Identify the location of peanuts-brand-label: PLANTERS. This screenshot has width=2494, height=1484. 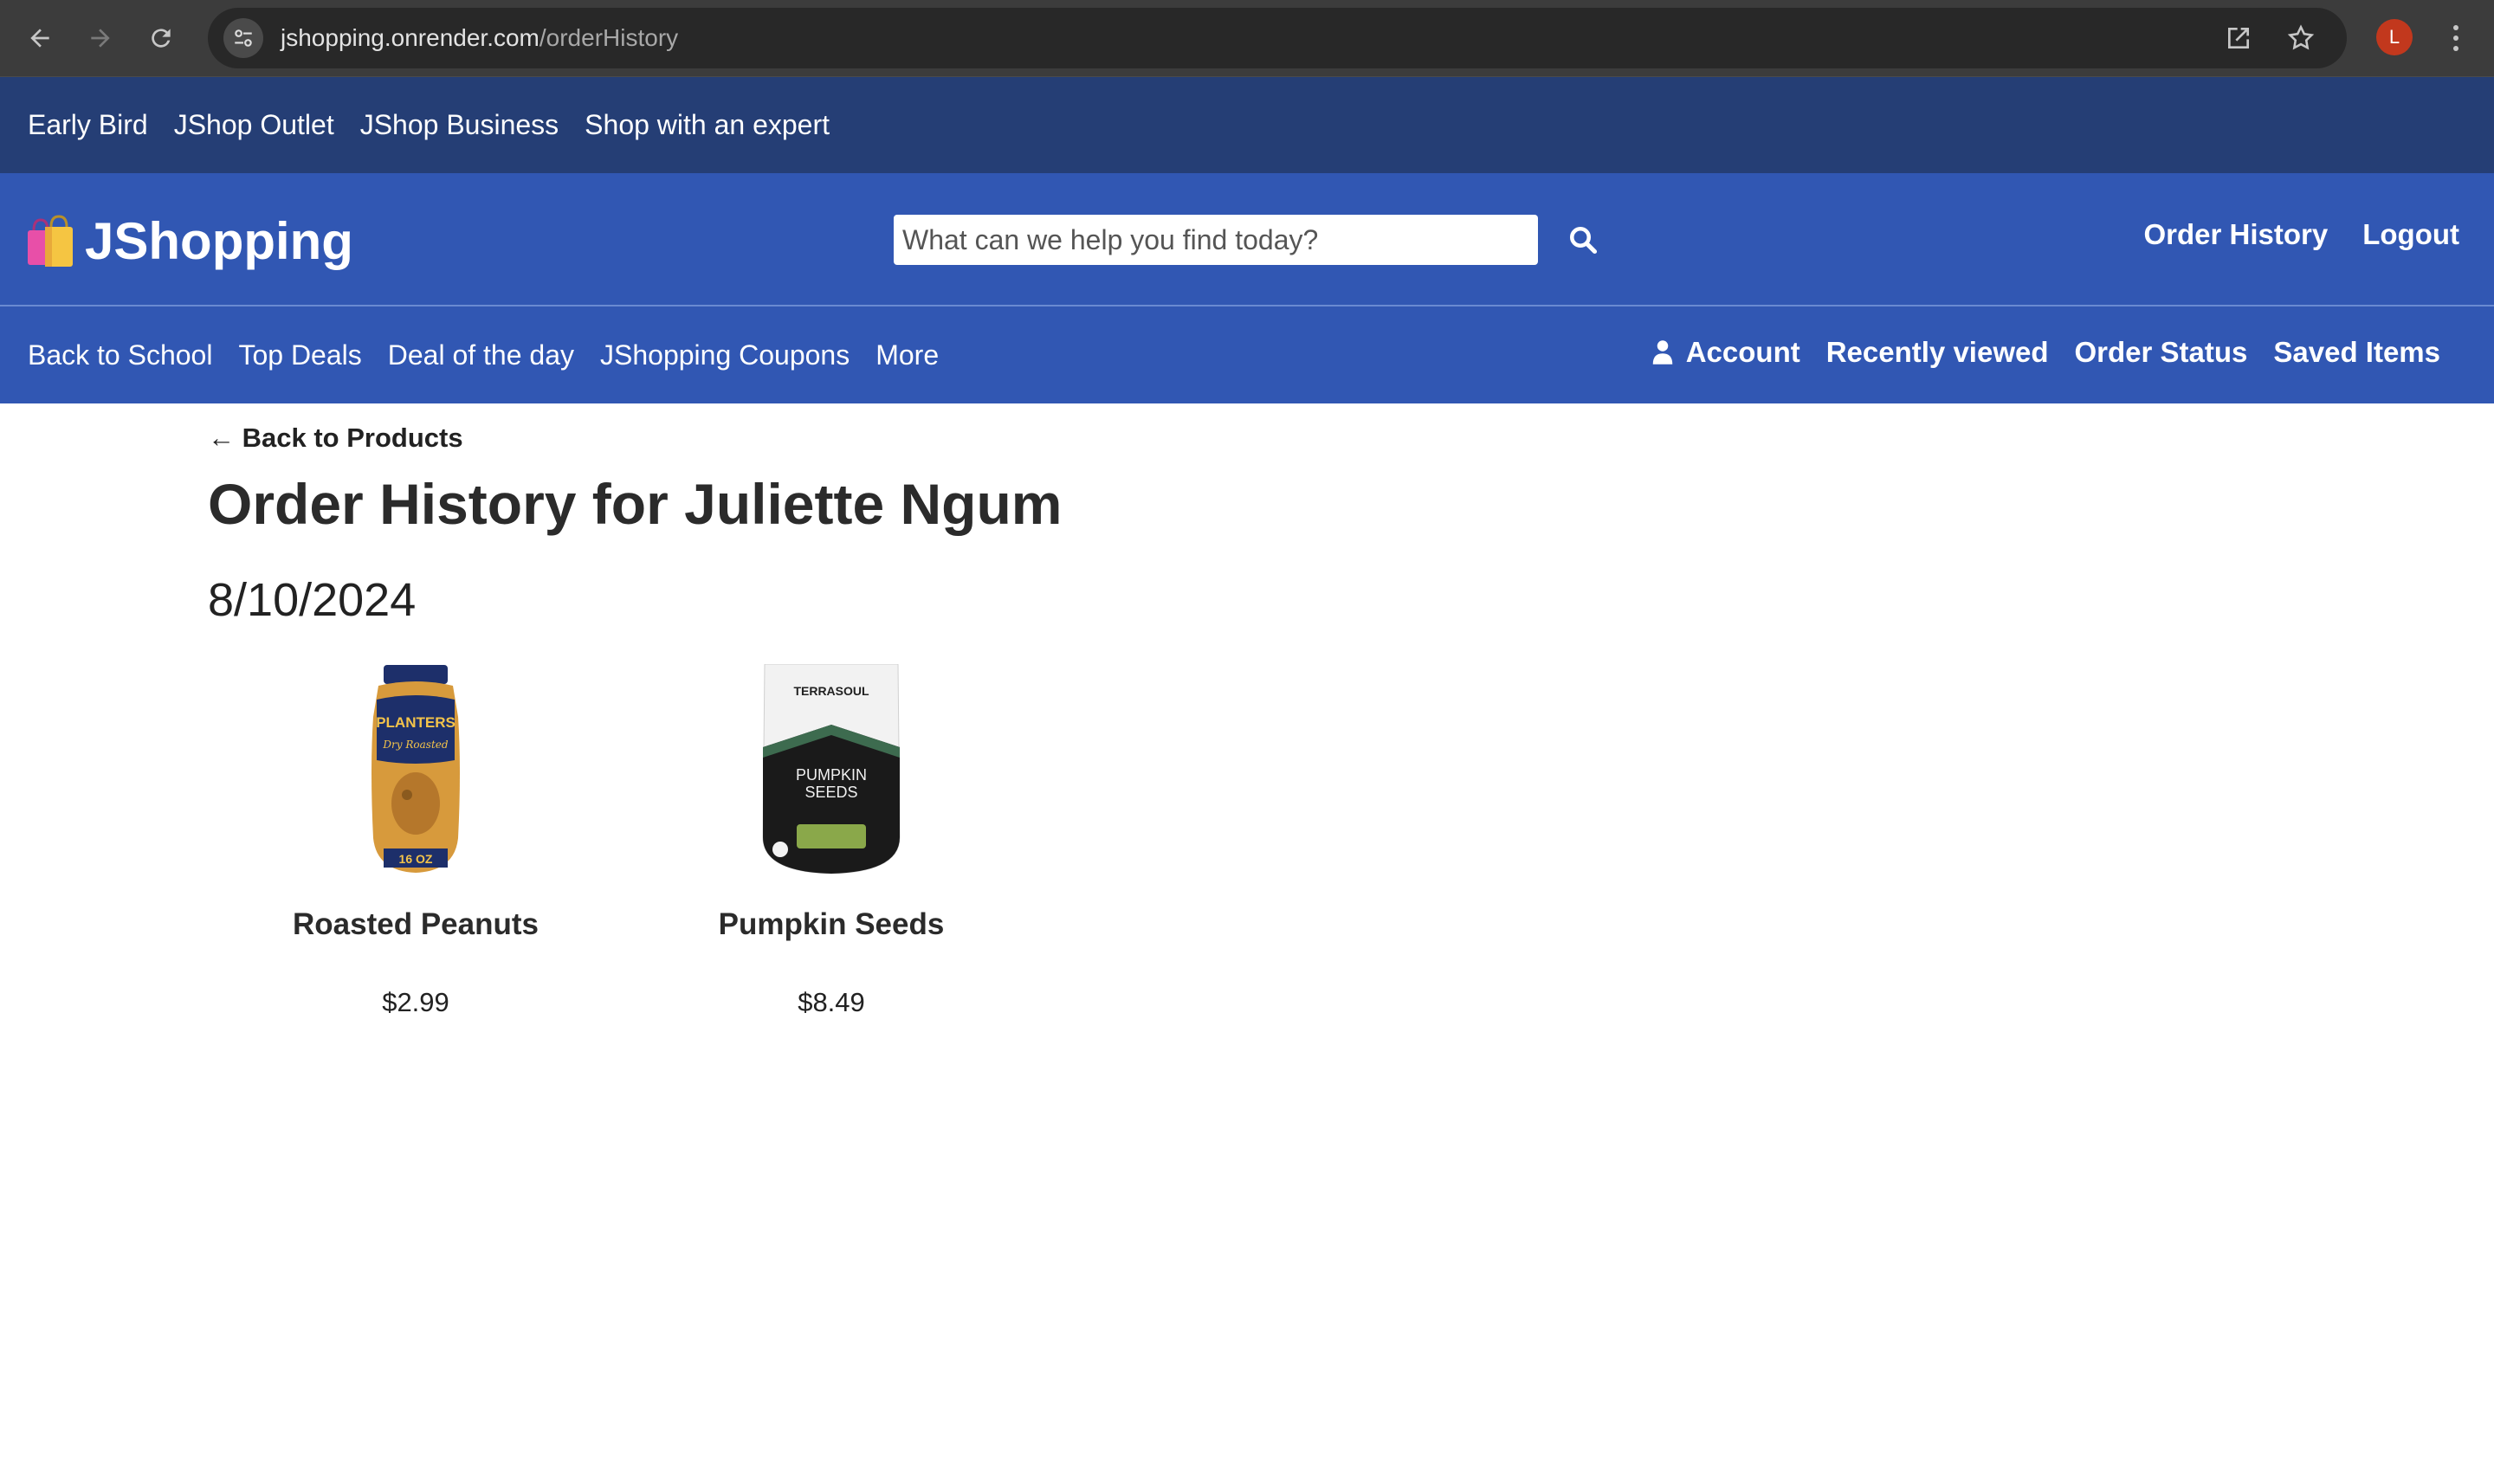
(416, 722).